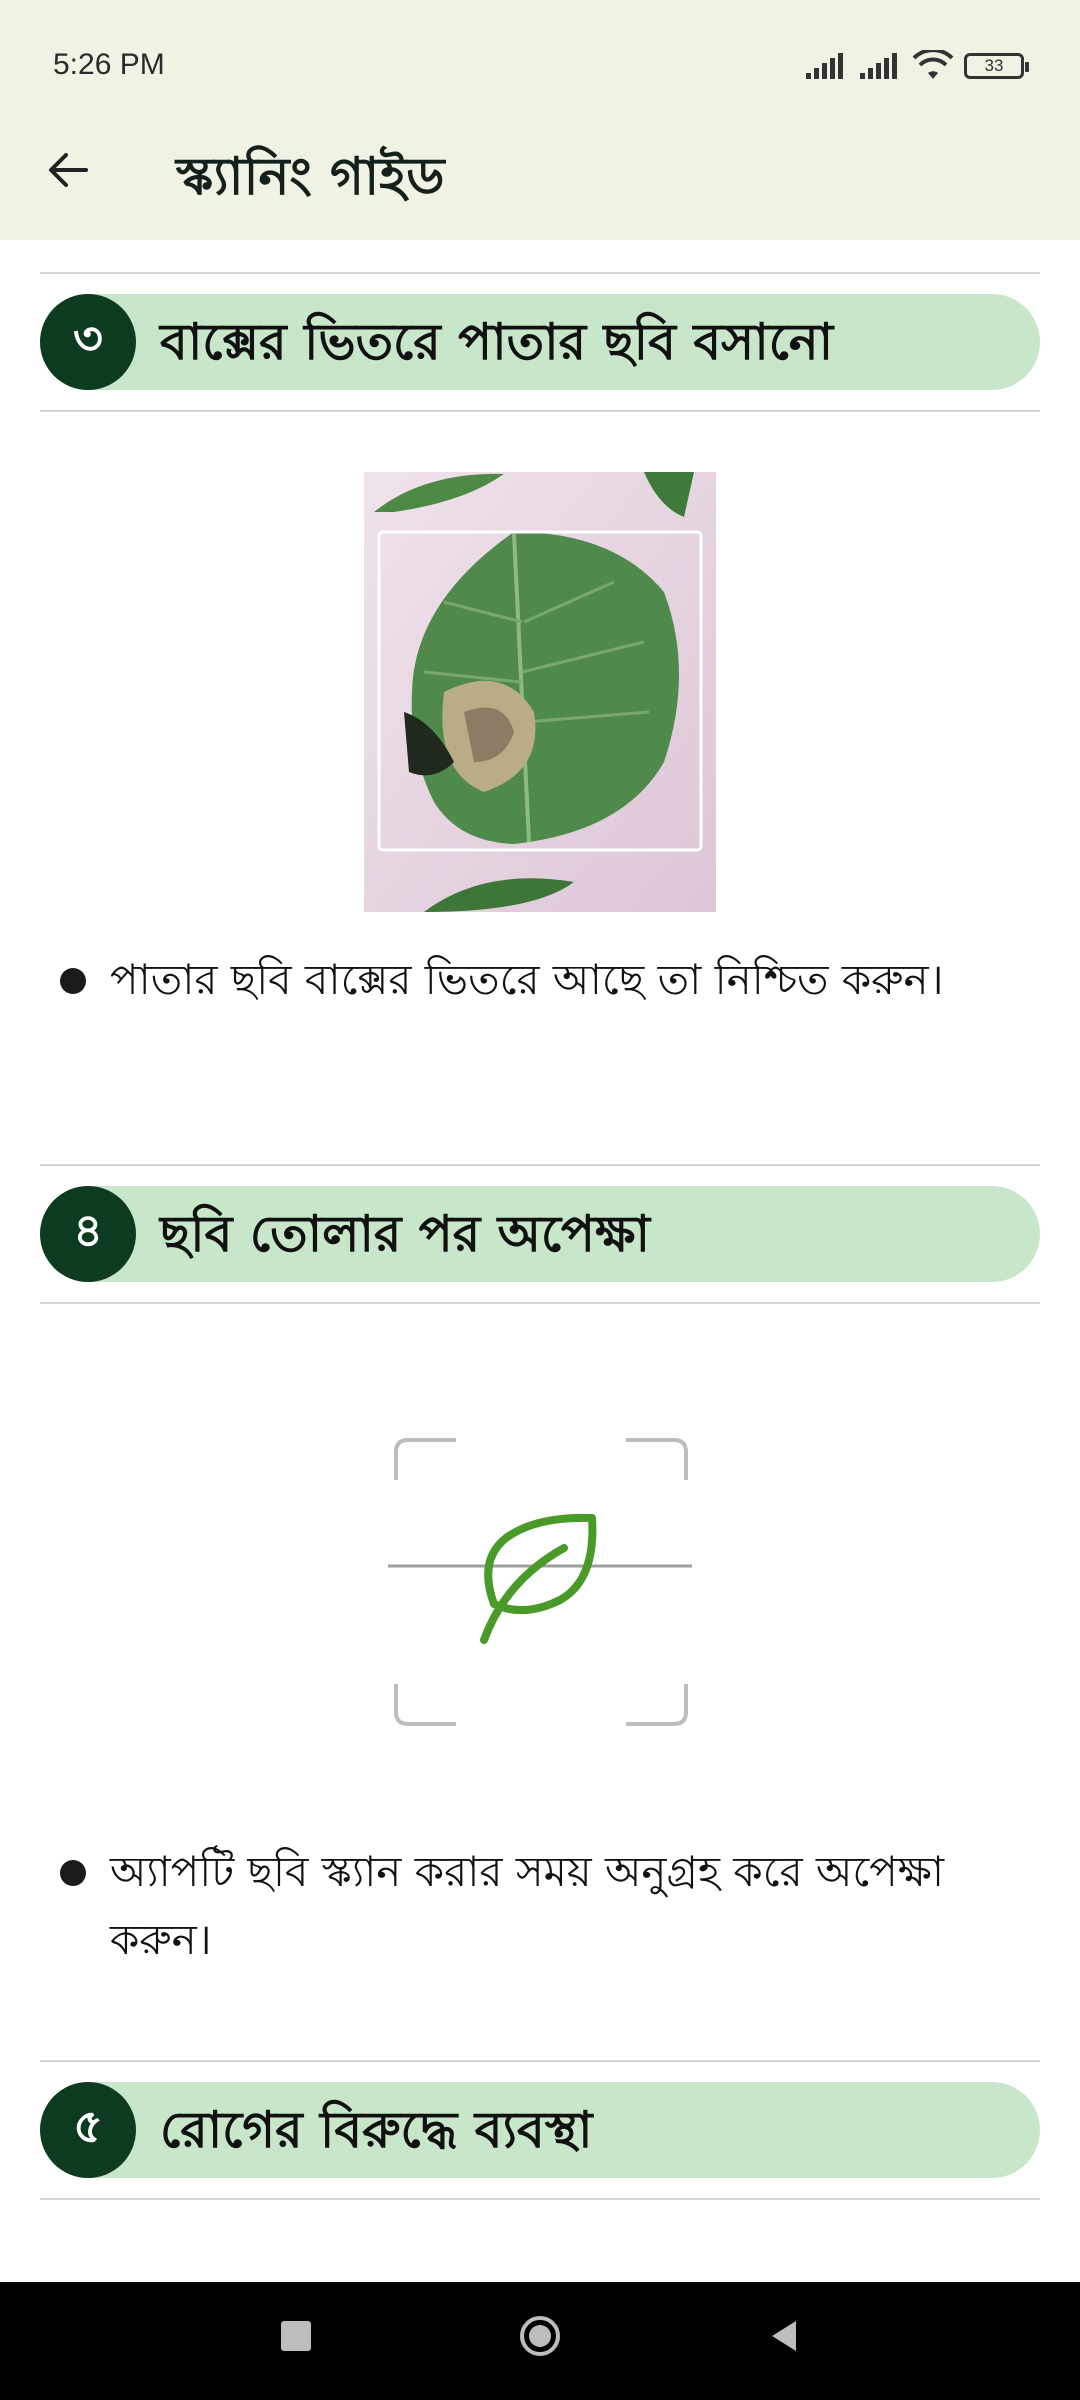  Describe the element at coordinates (933, 64) in the screenshot. I see `wifi-icon` at that location.